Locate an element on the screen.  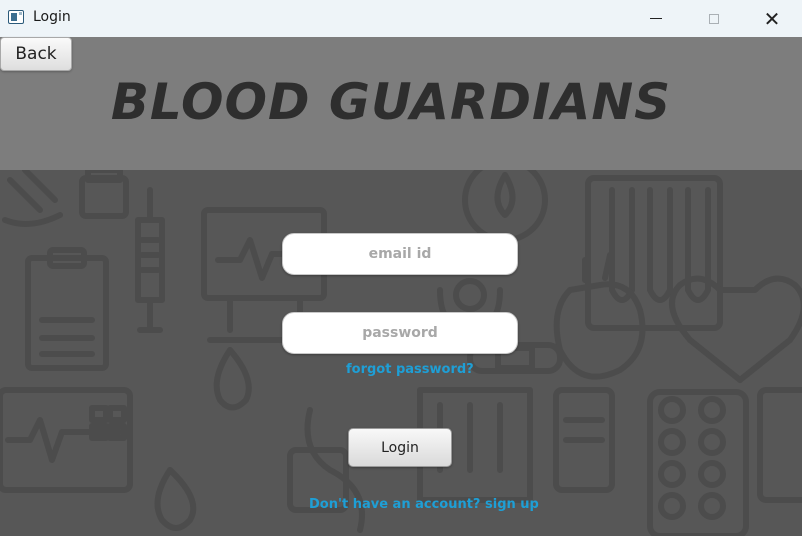
maximize-button is located at coordinates (714, 18).